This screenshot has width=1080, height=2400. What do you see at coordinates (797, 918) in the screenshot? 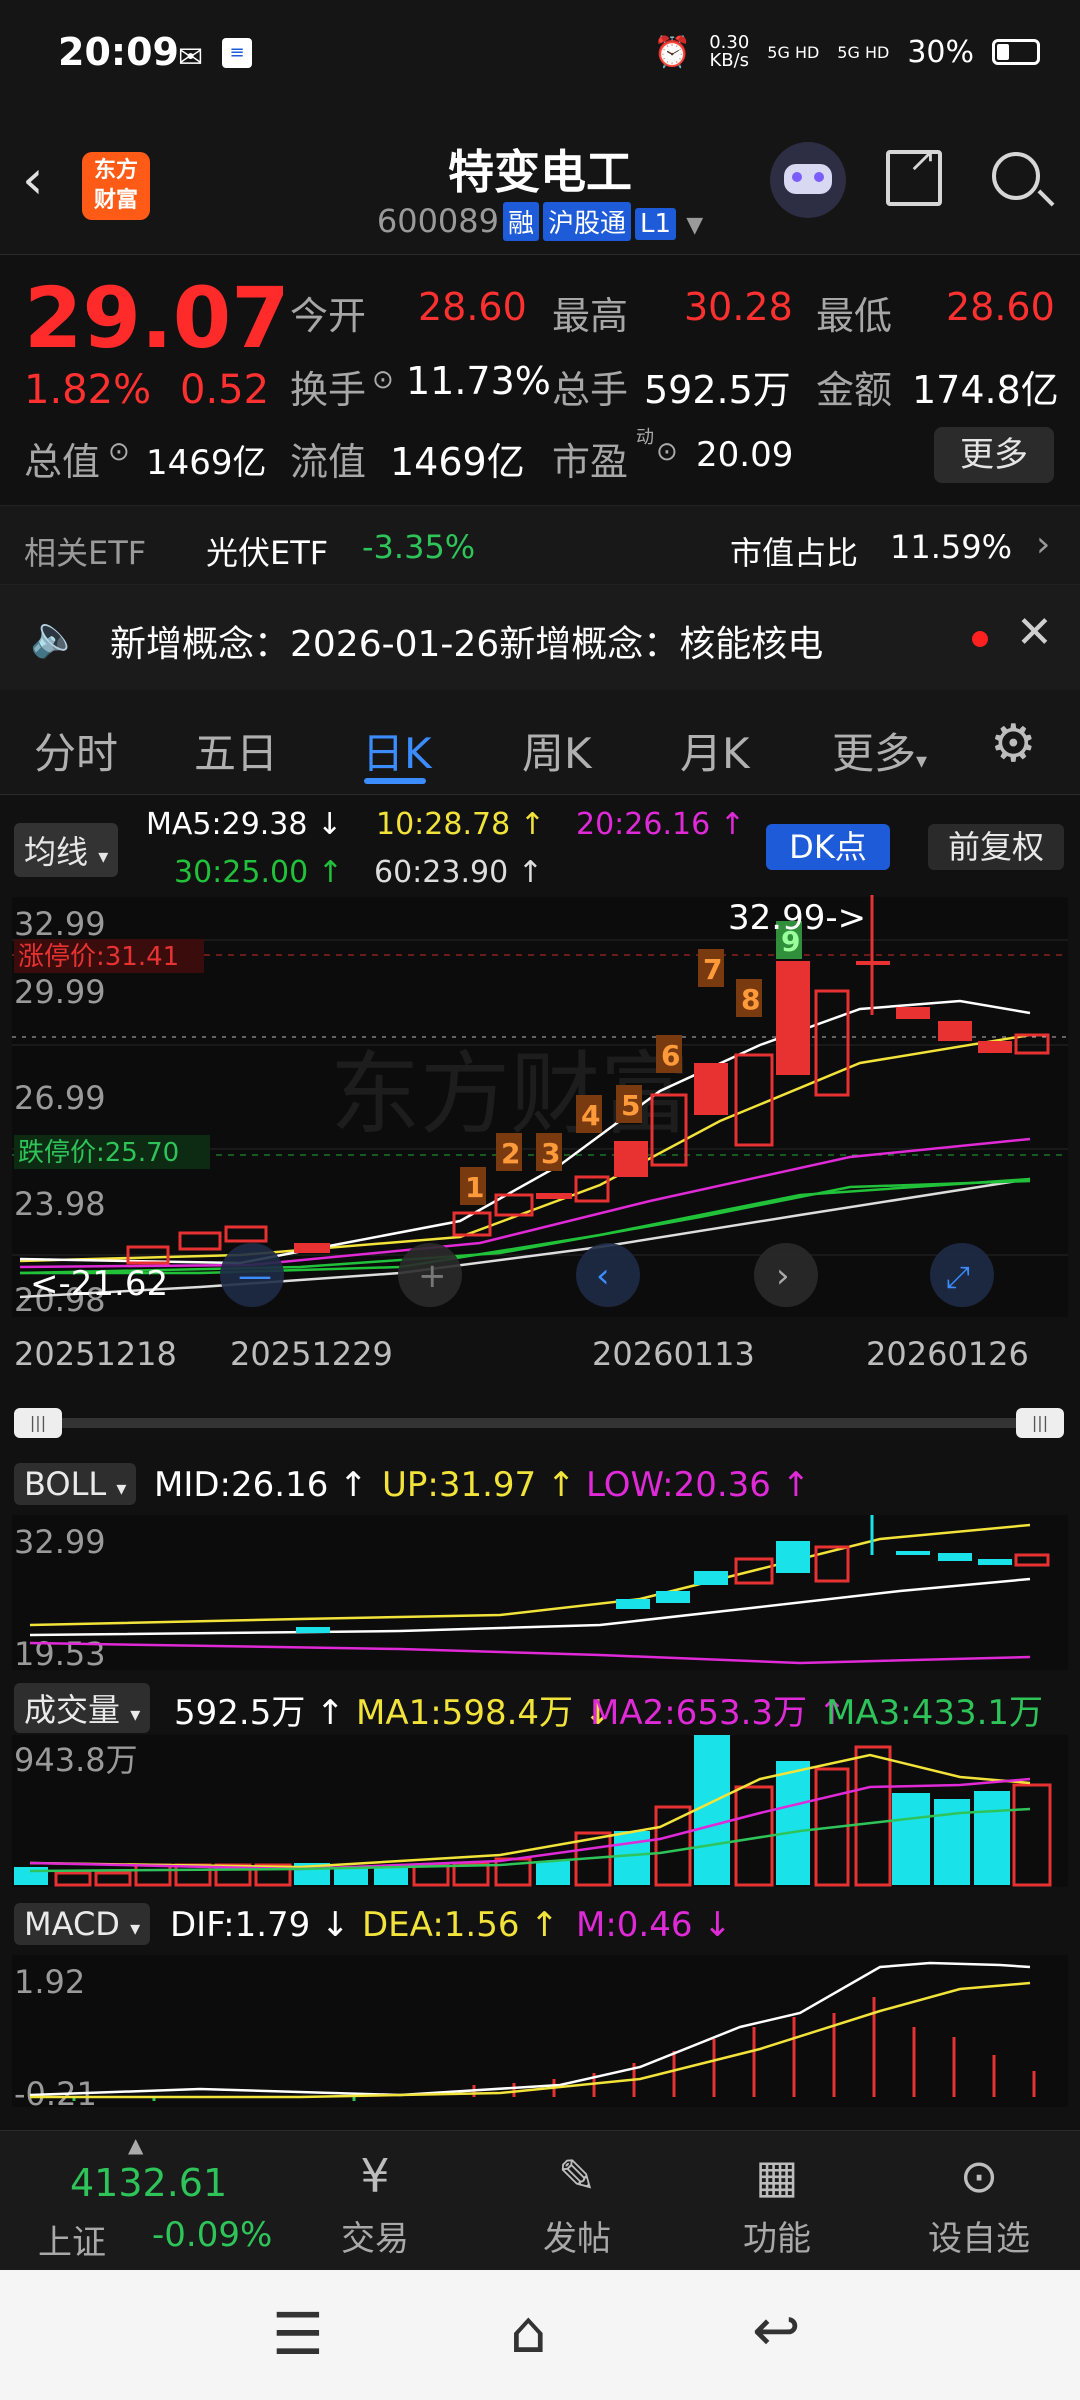
I see `high-price-marker: 32.99->` at bounding box center [797, 918].